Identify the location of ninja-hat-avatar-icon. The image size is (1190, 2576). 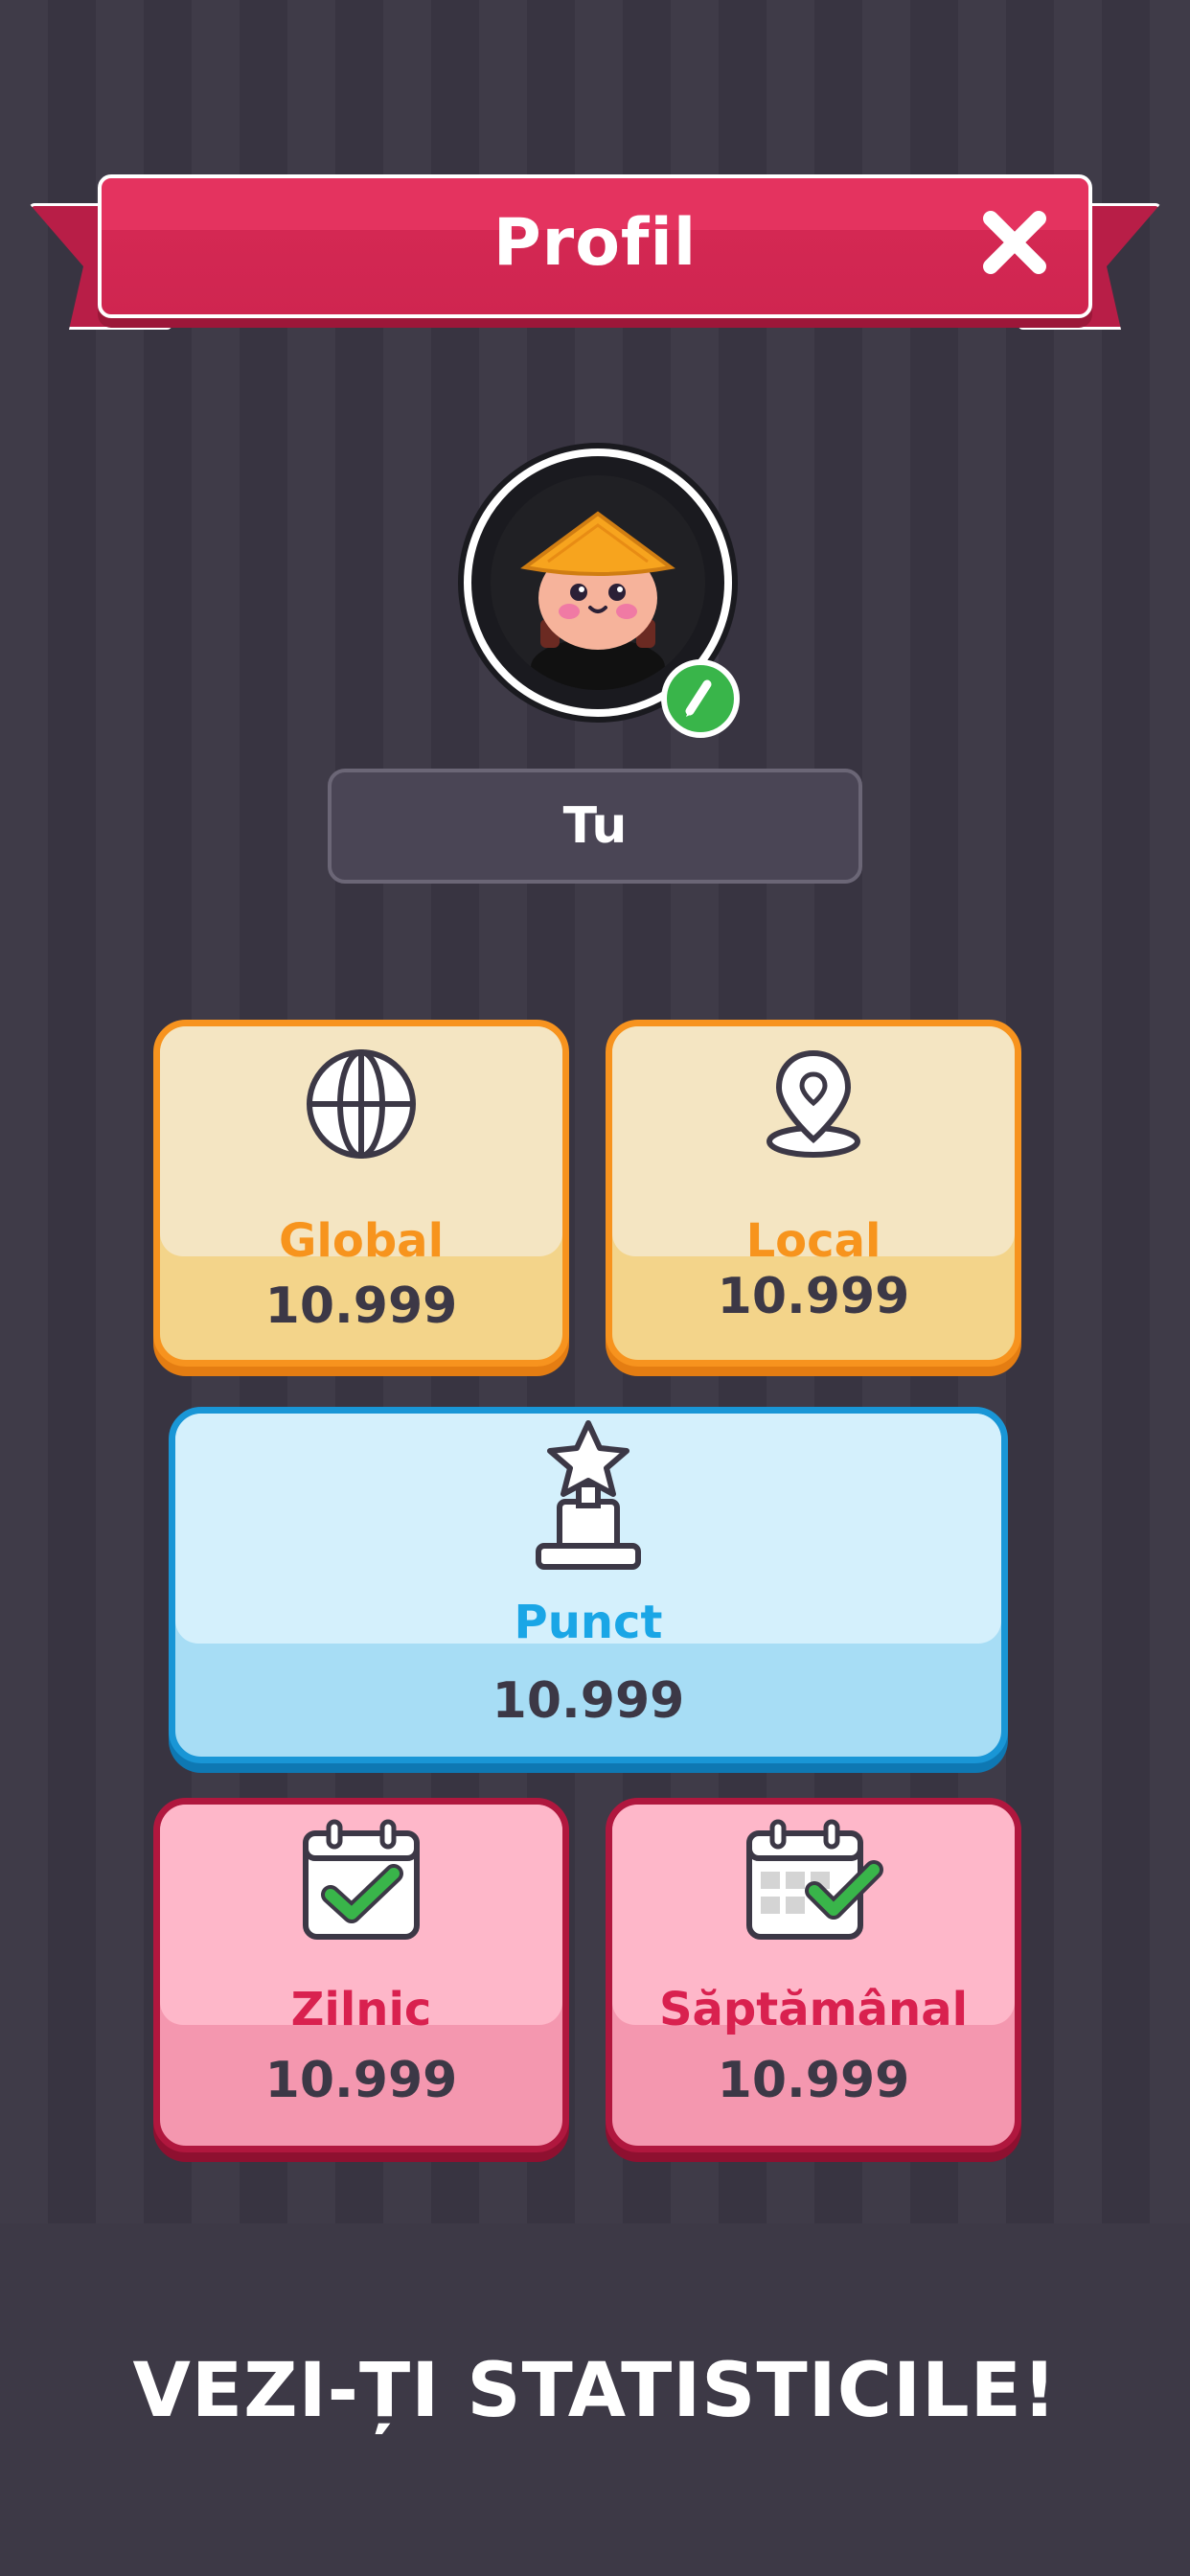
(598, 600).